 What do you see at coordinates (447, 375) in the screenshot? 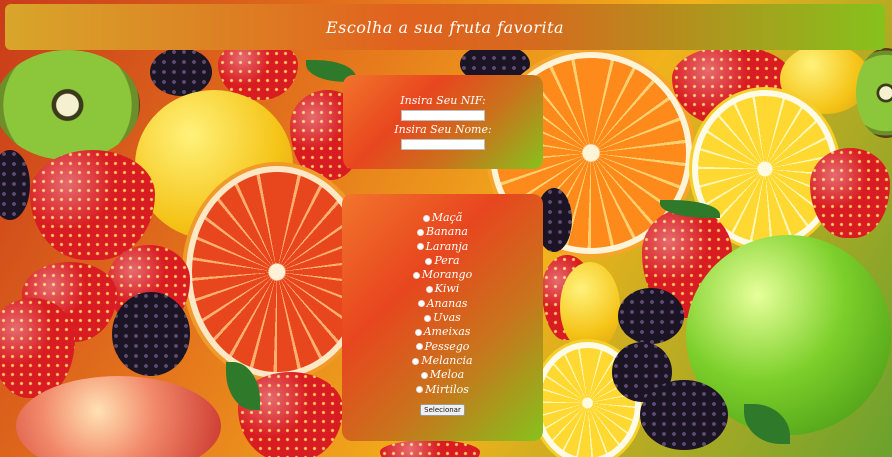
I see `fruit-option-label: Meloa` at bounding box center [447, 375].